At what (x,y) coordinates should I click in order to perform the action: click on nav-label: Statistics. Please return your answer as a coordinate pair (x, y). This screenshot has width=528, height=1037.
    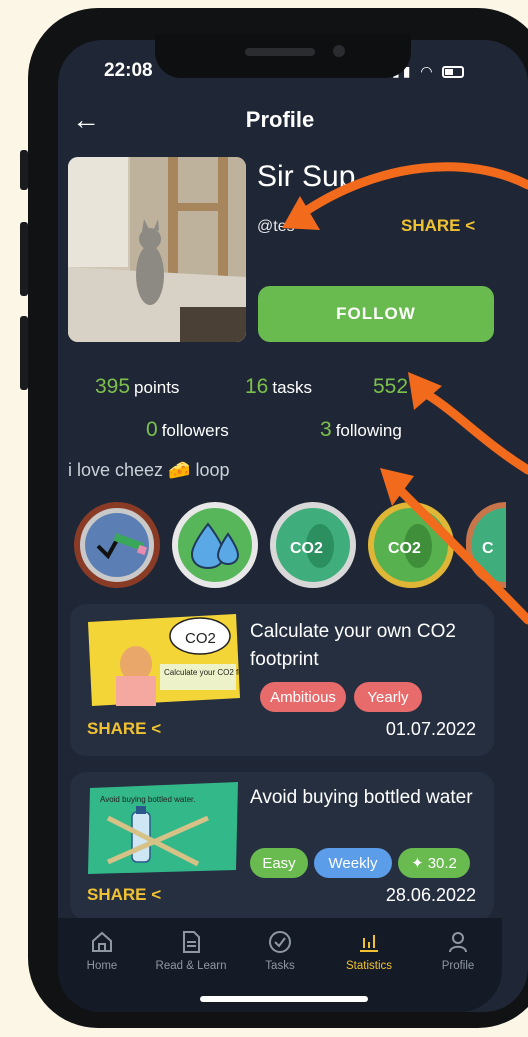
    Looking at the image, I should click on (368, 966).